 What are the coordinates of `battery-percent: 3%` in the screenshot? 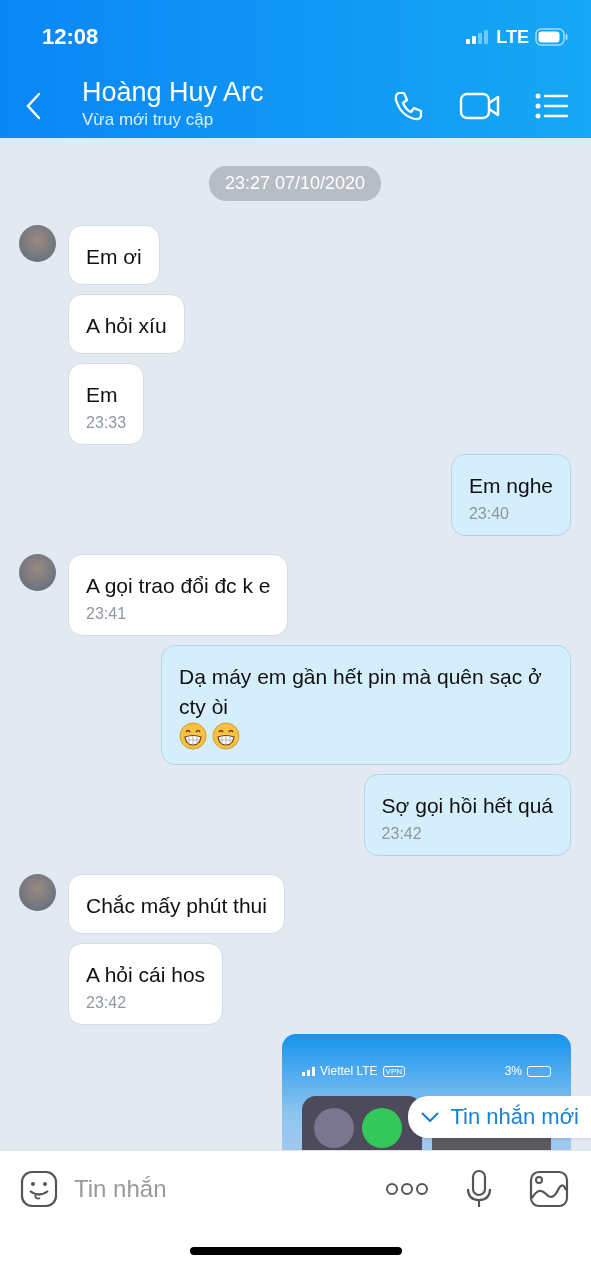 It's located at (513, 1071).